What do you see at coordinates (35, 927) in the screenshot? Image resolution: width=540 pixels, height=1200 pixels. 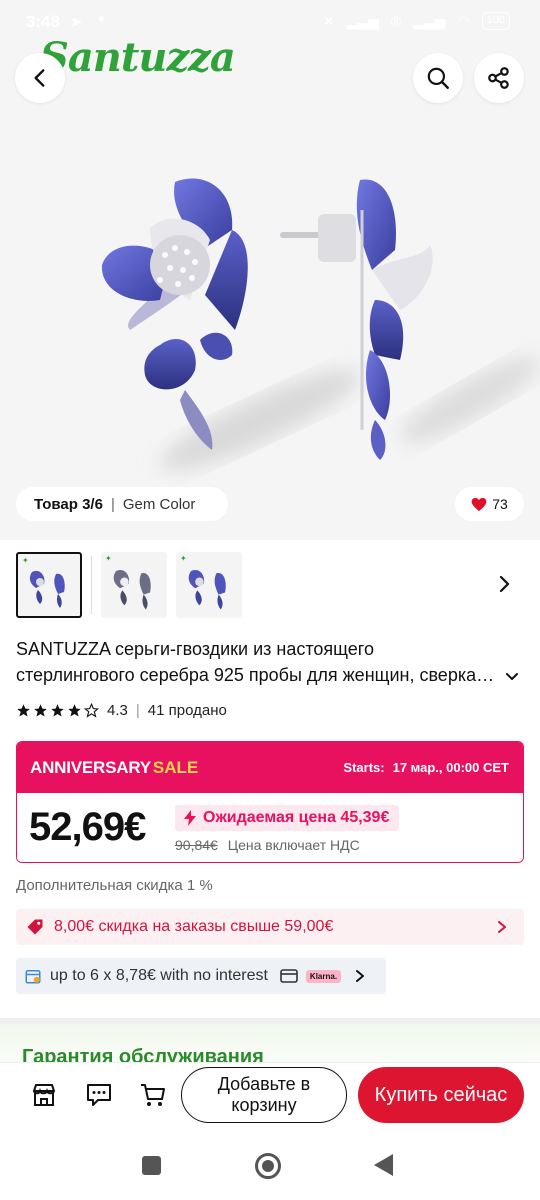 I see `tag-icon` at bounding box center [35, 927].